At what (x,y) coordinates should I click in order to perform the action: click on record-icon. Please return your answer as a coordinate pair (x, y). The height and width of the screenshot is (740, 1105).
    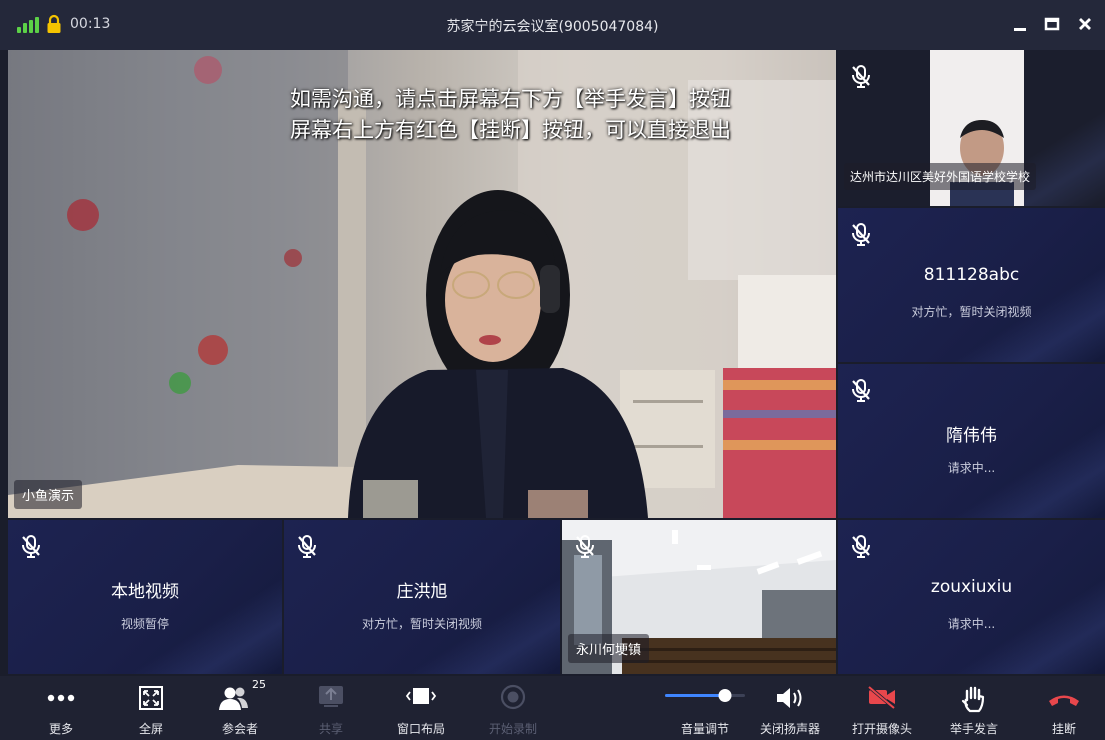
    Looking at the image, I should click on (513, 697).